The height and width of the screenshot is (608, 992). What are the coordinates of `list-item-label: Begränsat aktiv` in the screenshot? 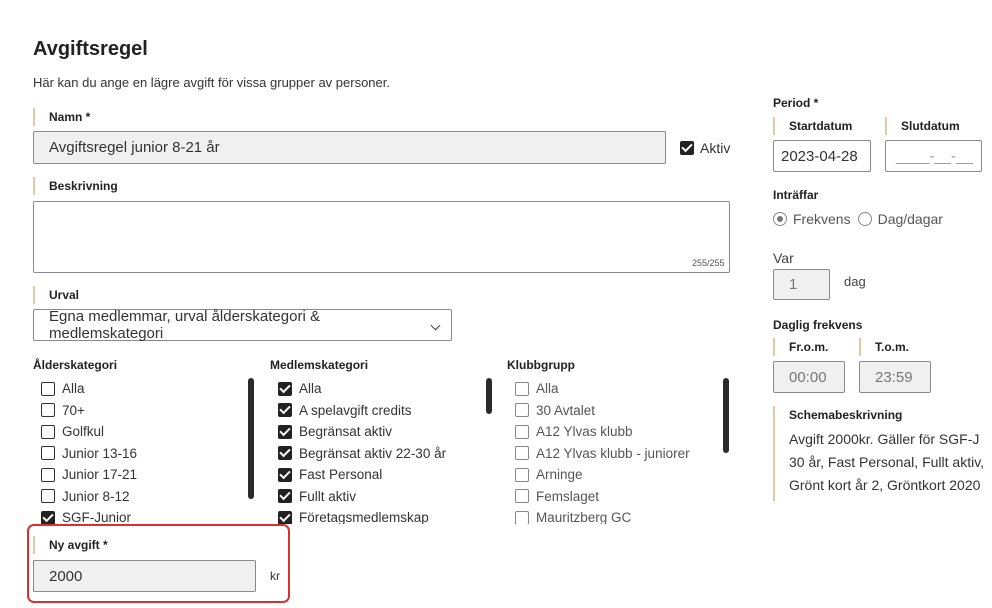 It's located at (346, 432).